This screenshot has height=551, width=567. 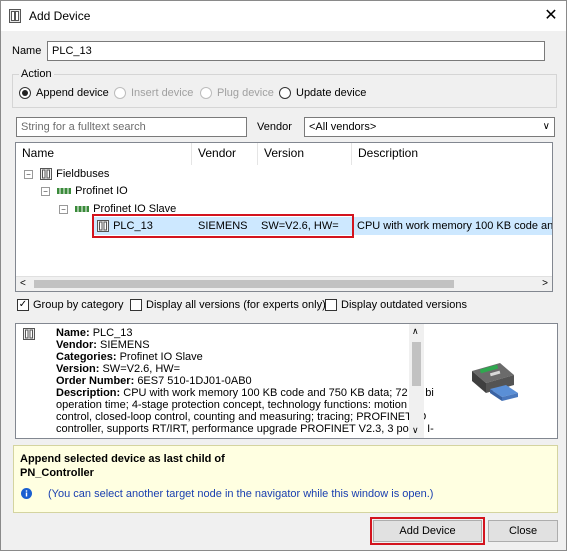 What do you see at coordinates (83, 174) in the screenshot?
I see `tree-node-label: Fieldbuses` at bounding box center [83, 174].